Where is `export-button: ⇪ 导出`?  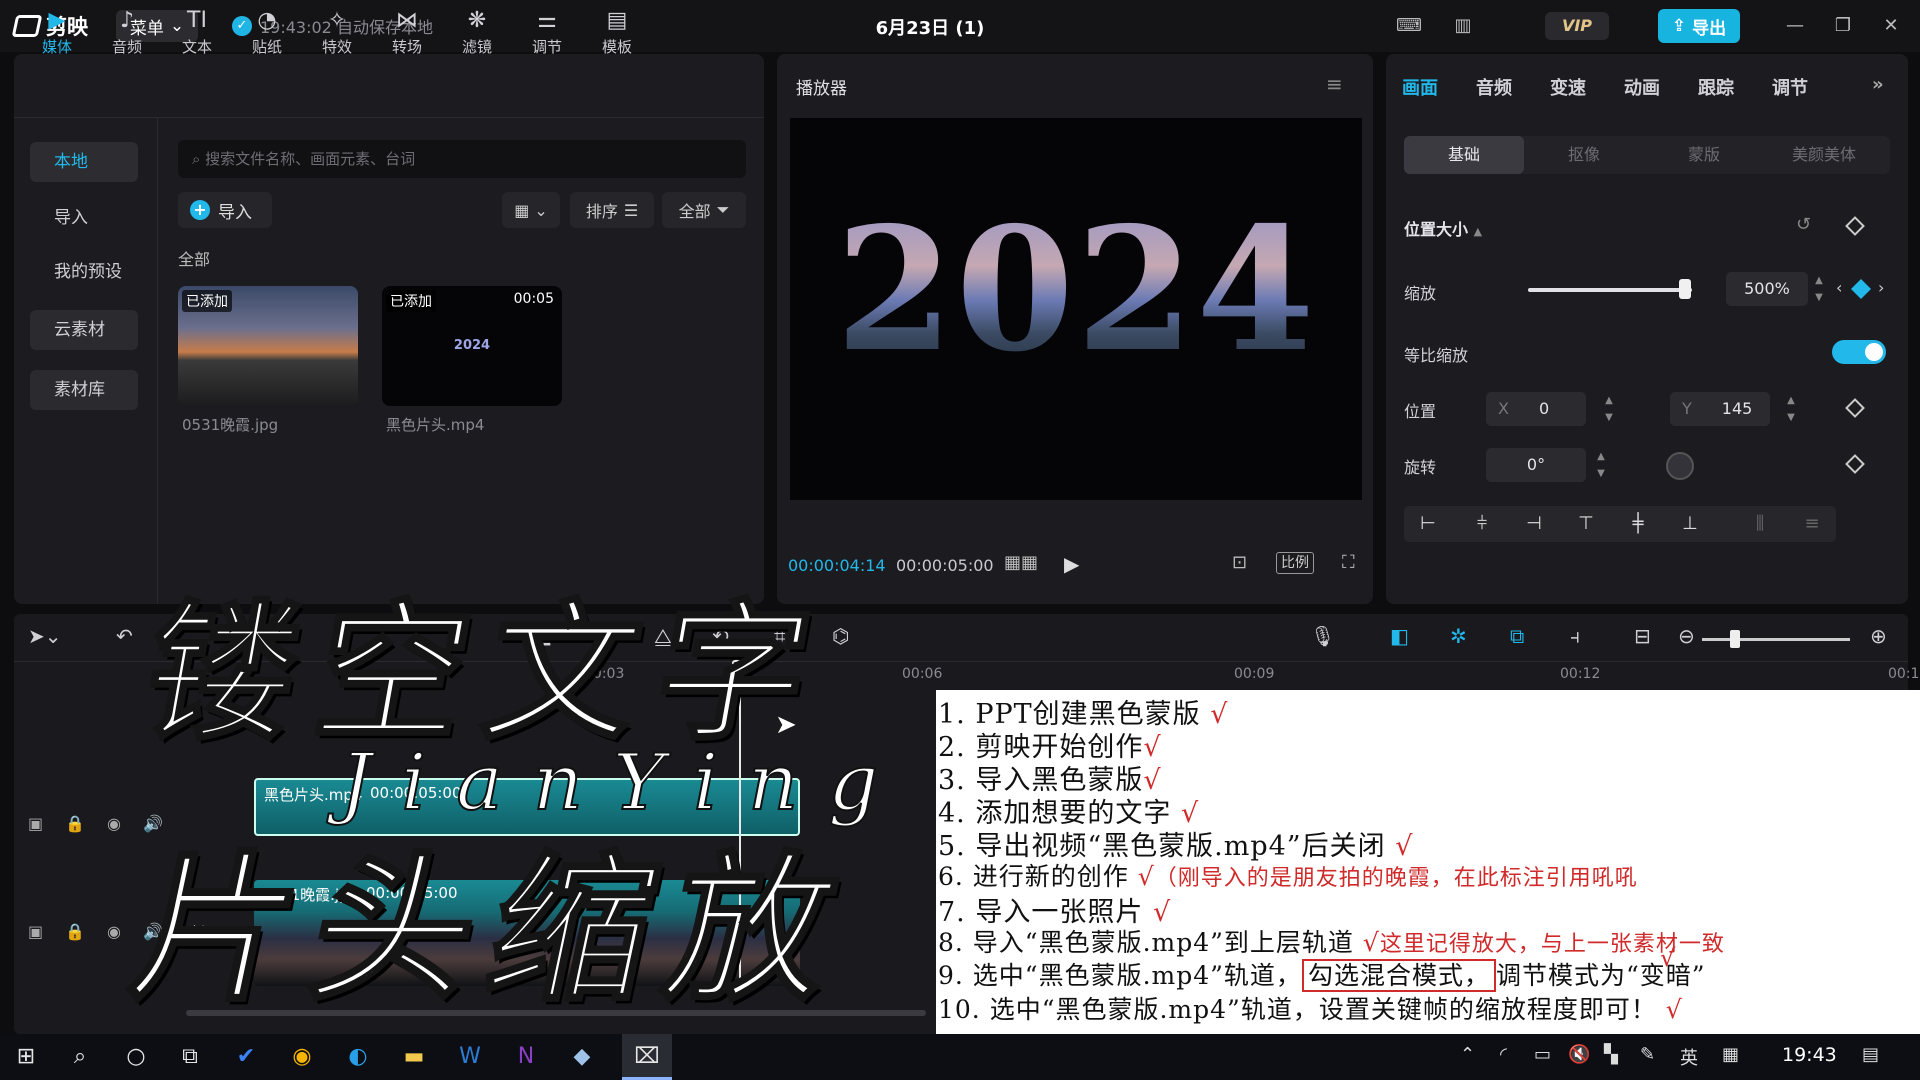
export-button: ⇪ 导出 is located at coordinates (1699, 26).